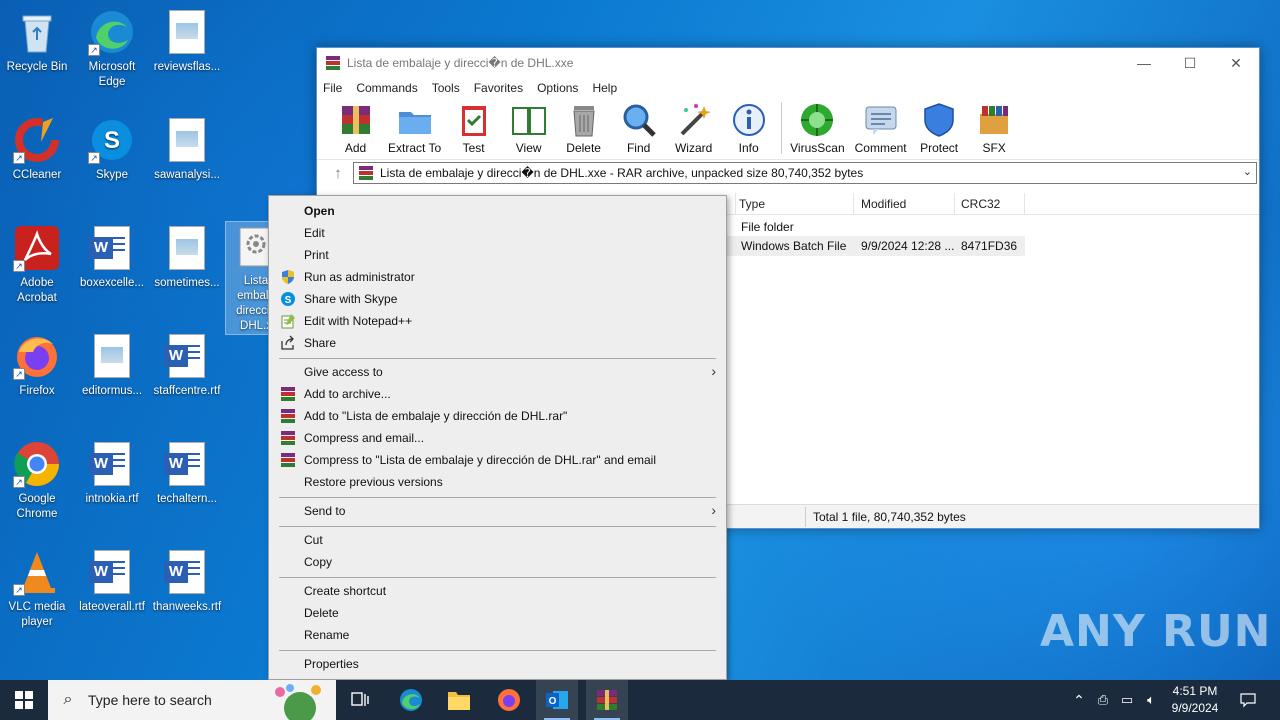 Image resolution: width=1280 pixels, height=720 pixels. Describe the element at coordinates (355, 128) in the screenshot. I see `add-button: Add` at that location.